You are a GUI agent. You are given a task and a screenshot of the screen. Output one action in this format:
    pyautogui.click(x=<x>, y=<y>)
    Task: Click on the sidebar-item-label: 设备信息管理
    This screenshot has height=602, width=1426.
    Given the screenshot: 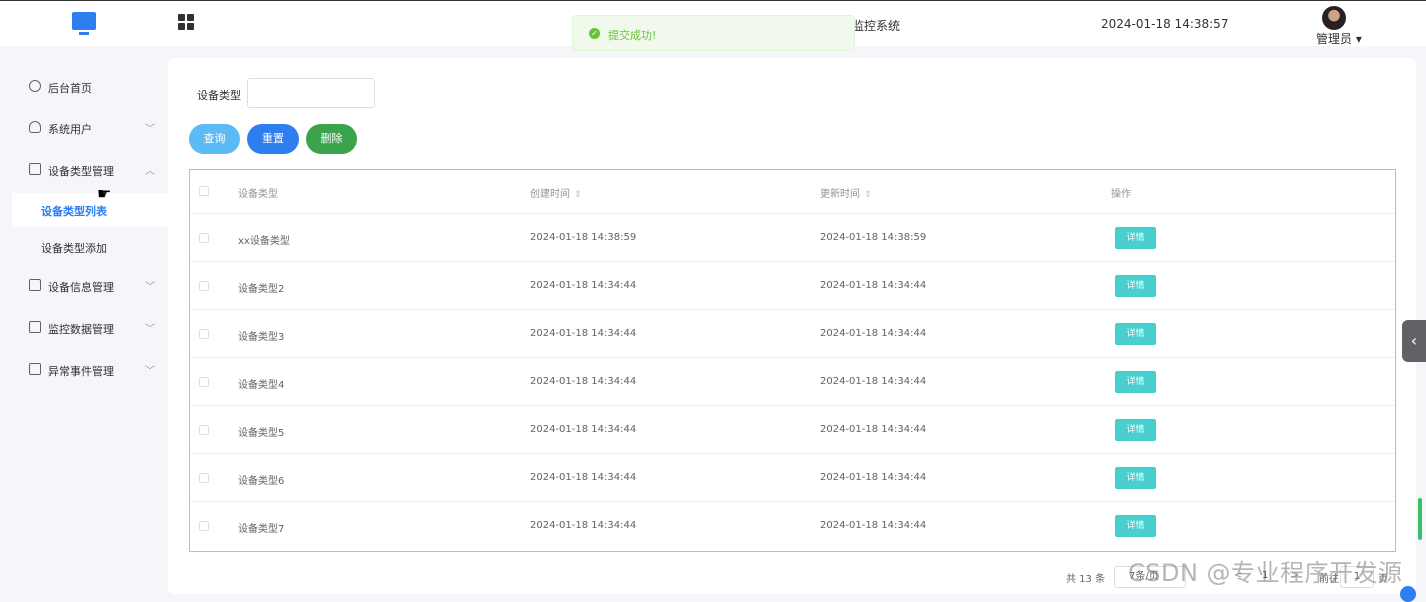 What is the action you would take?
    pyautogui.click(x=81, y=287)
    